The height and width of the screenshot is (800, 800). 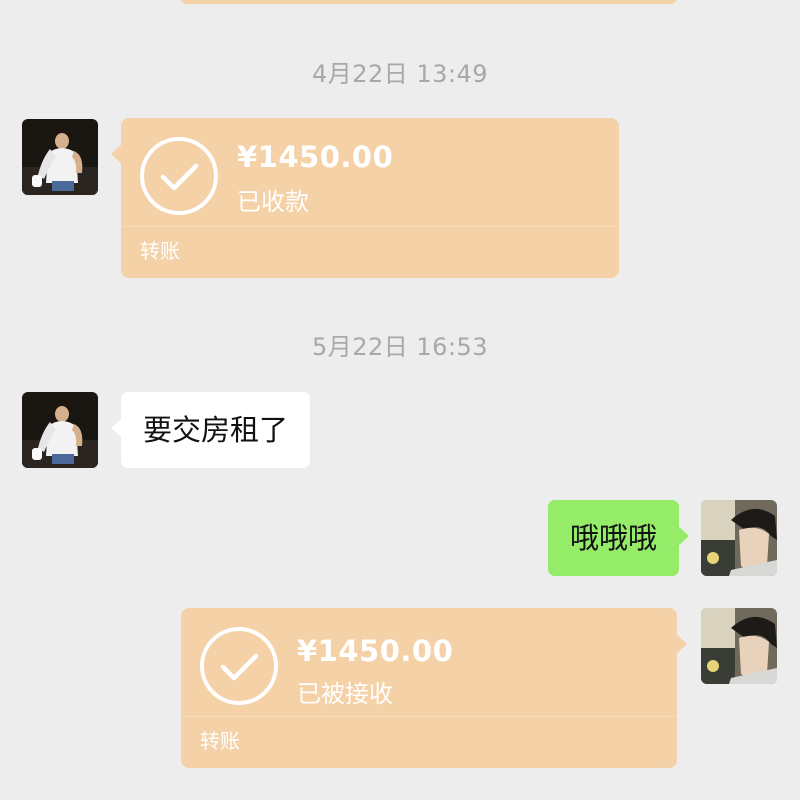 What do you see at coordinates (400, 347) in the screenshot?
I see `timestamp: 5月22日 16:53` at bounding box center [400, 347].